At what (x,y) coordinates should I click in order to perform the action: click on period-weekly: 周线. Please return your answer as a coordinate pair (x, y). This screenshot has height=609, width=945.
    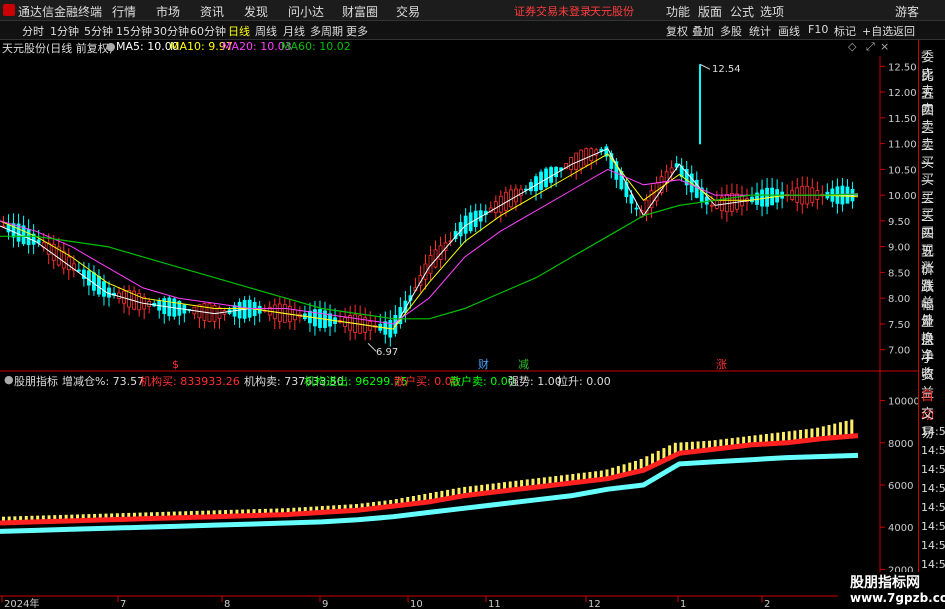
    Looking at the image, I should click on (266, 31).